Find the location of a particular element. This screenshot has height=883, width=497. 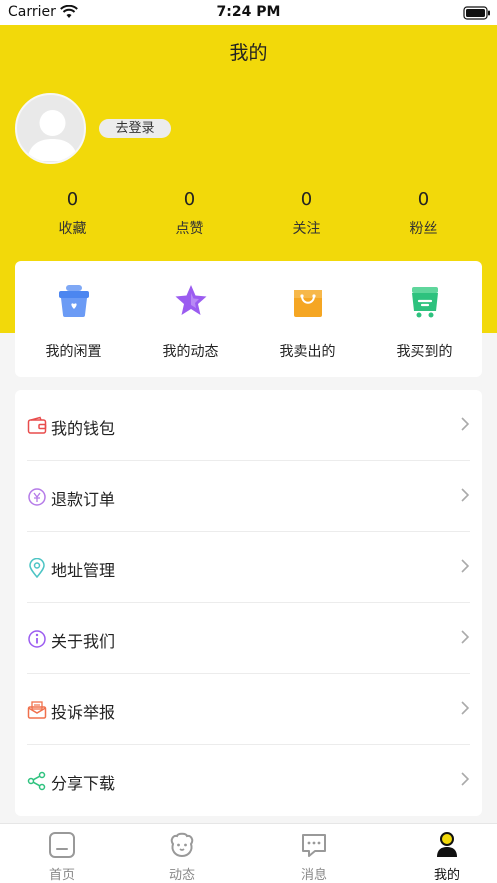

avatar is located at coordinates (50, 128).